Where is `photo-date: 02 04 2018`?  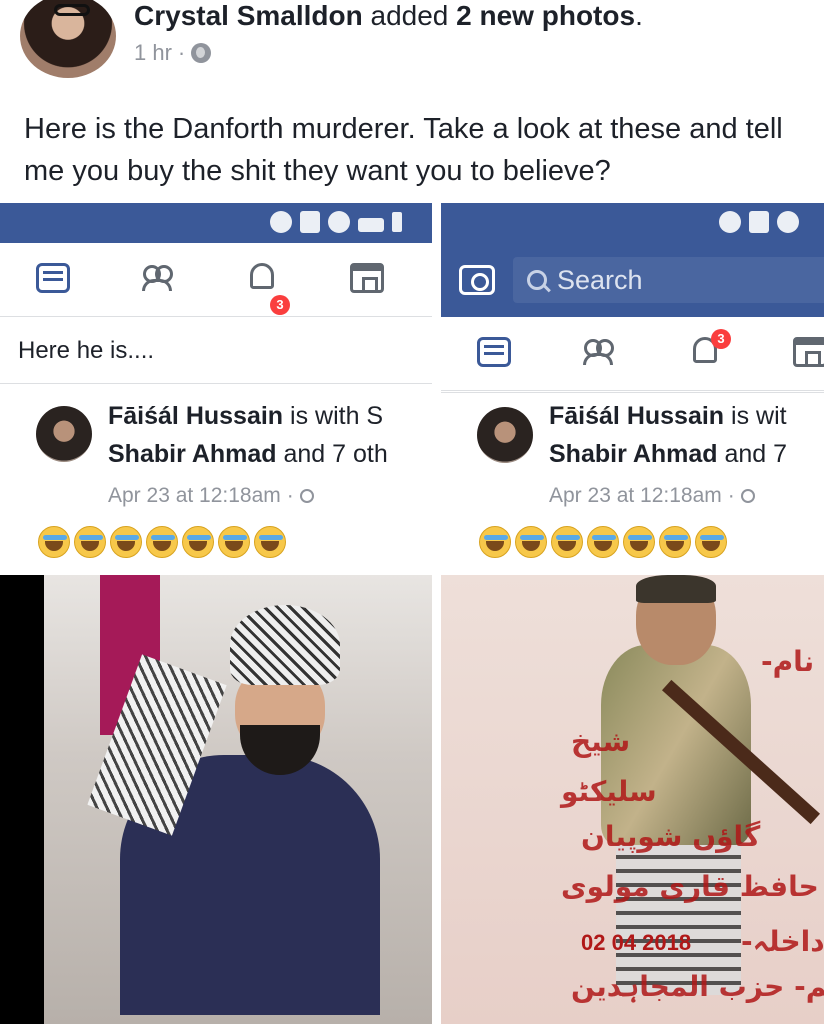 photo-date: 02 04 2018 is located at coordinates (636, 942).